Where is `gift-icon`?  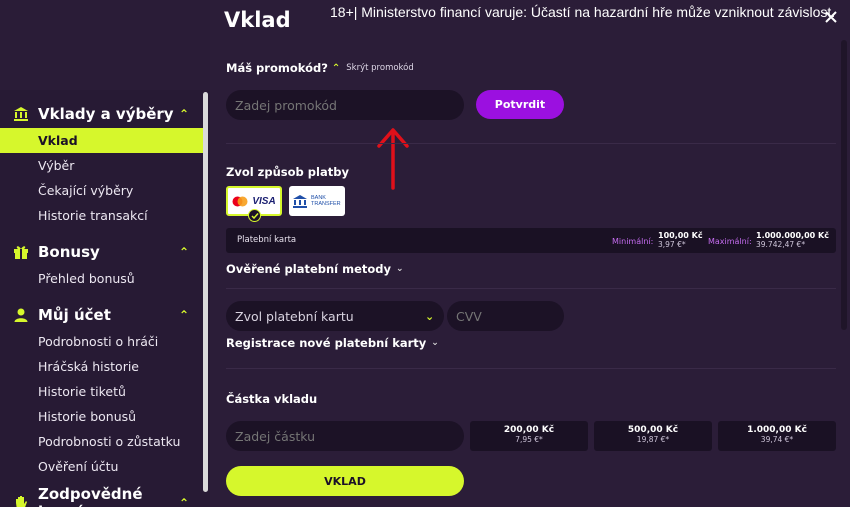 gift-icon is located at coordinates (21, 252).